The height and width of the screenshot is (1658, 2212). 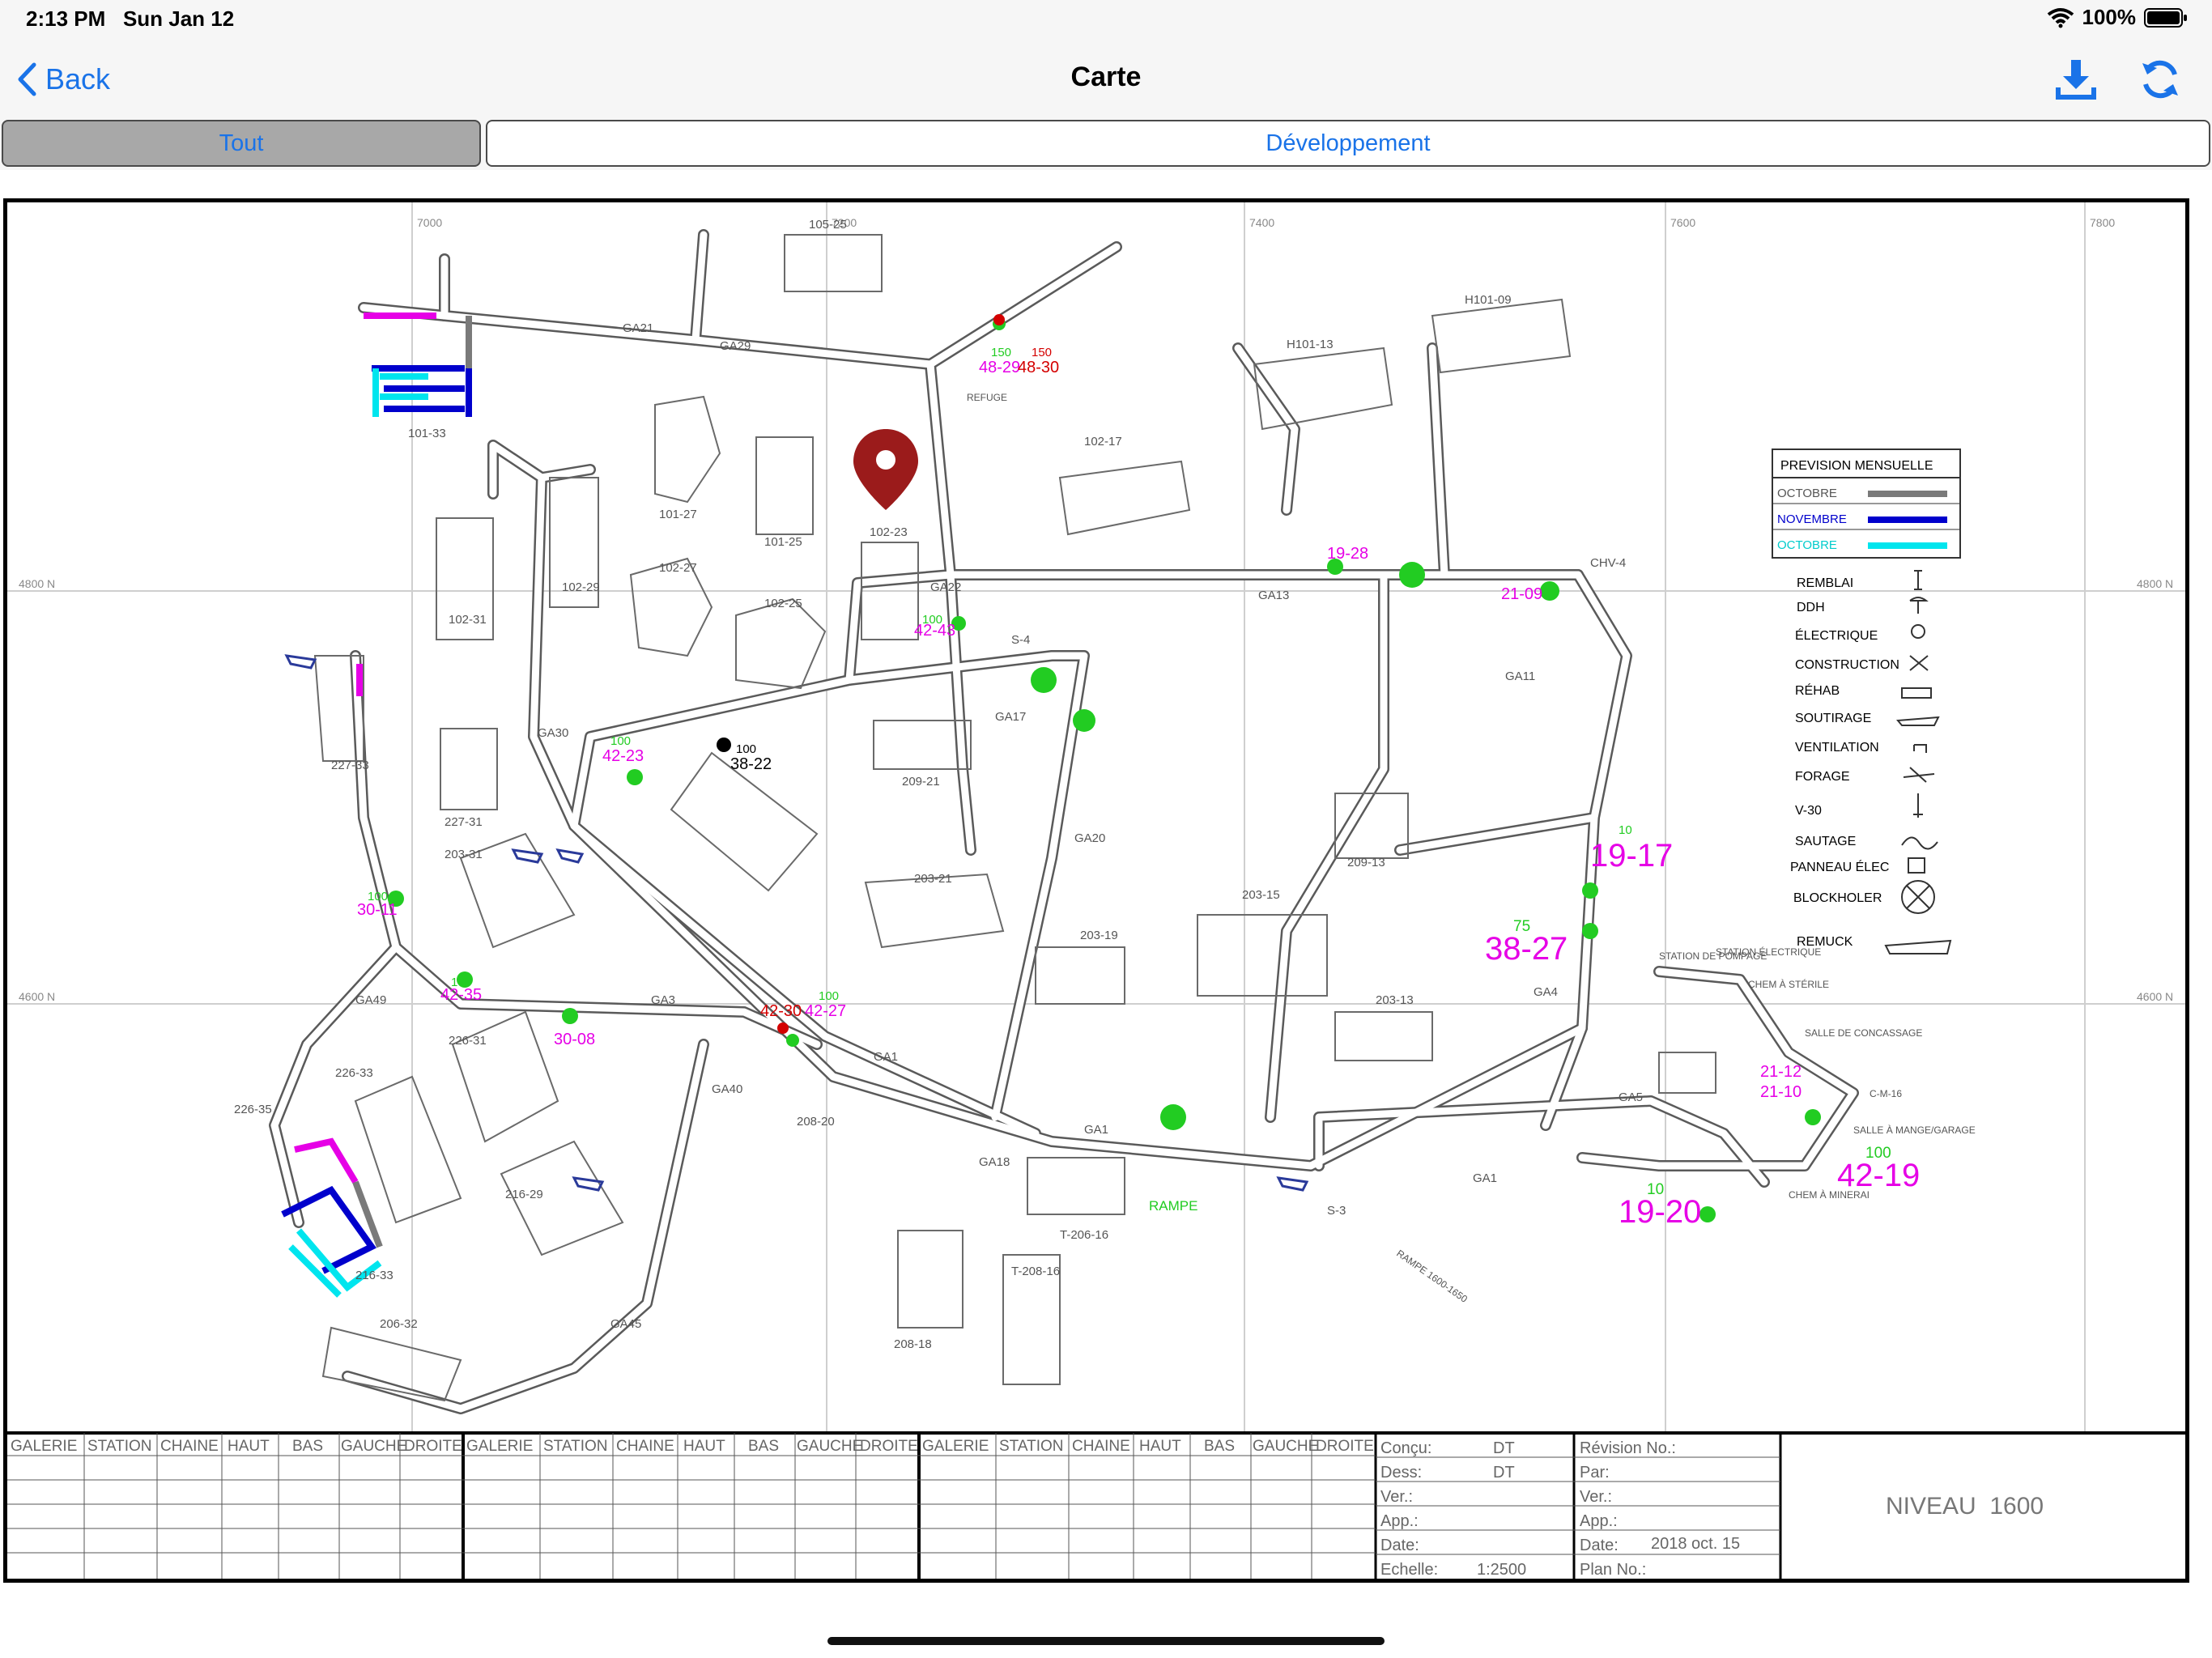 What do you see at coordinates (1695, 1544) in the screenshot?
I see `field-value: 2018 oct. 15` at bounding box center [1695, 1544].